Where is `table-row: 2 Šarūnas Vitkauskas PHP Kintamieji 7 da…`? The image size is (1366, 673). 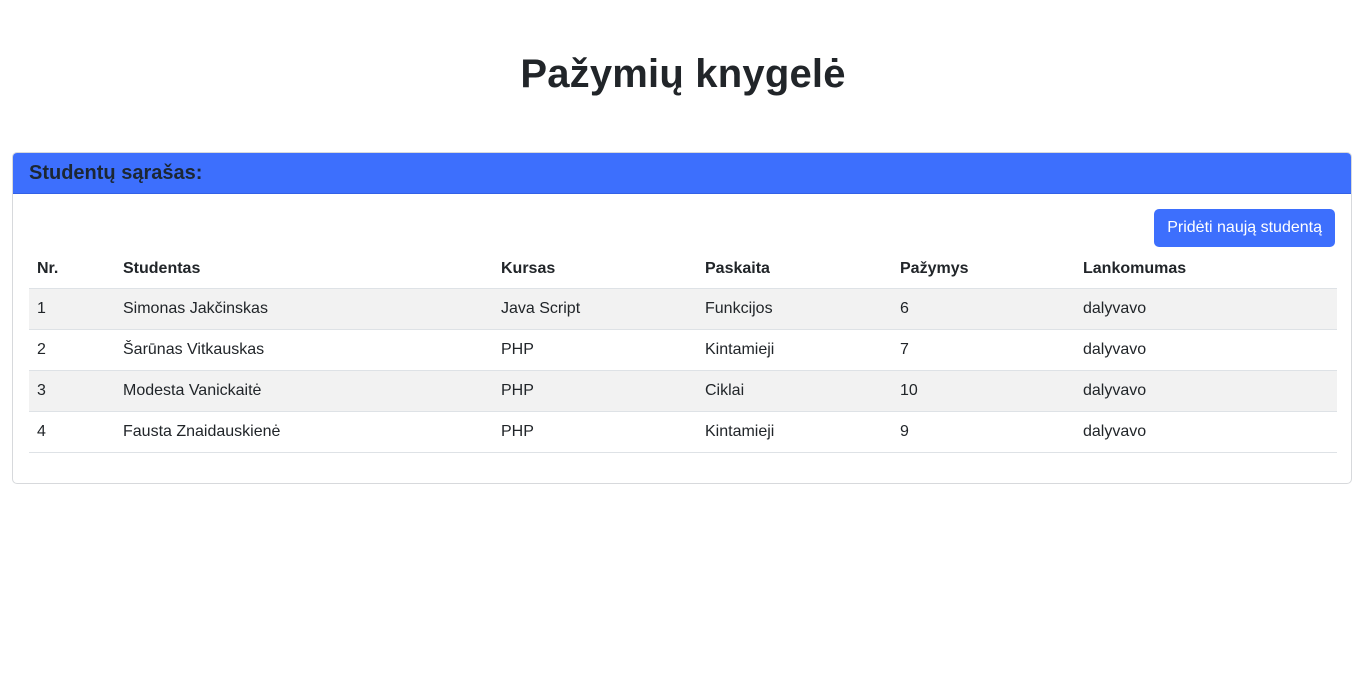 table-row: 2 Šarūnas Vitkauskas PHP Kintamieji 7 da… is located at coordinates (683, 350).